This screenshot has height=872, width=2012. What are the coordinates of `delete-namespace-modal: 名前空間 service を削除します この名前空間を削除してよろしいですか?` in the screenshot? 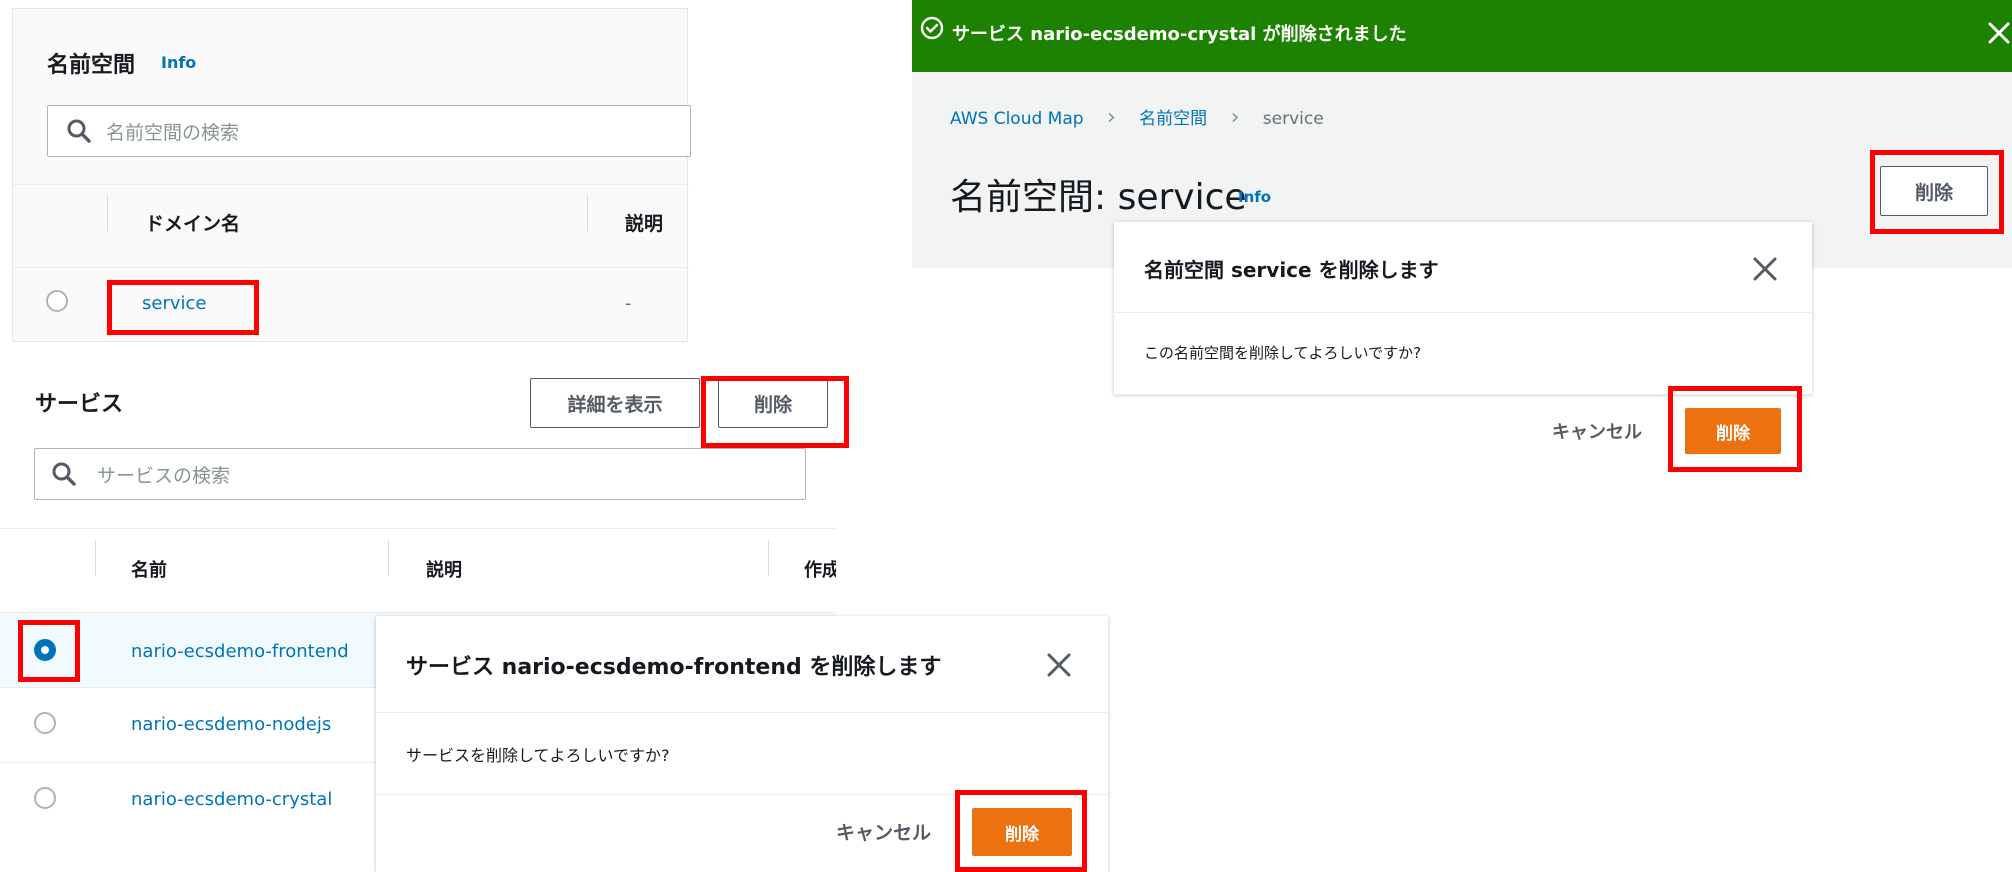 It's located at (1463, 308).